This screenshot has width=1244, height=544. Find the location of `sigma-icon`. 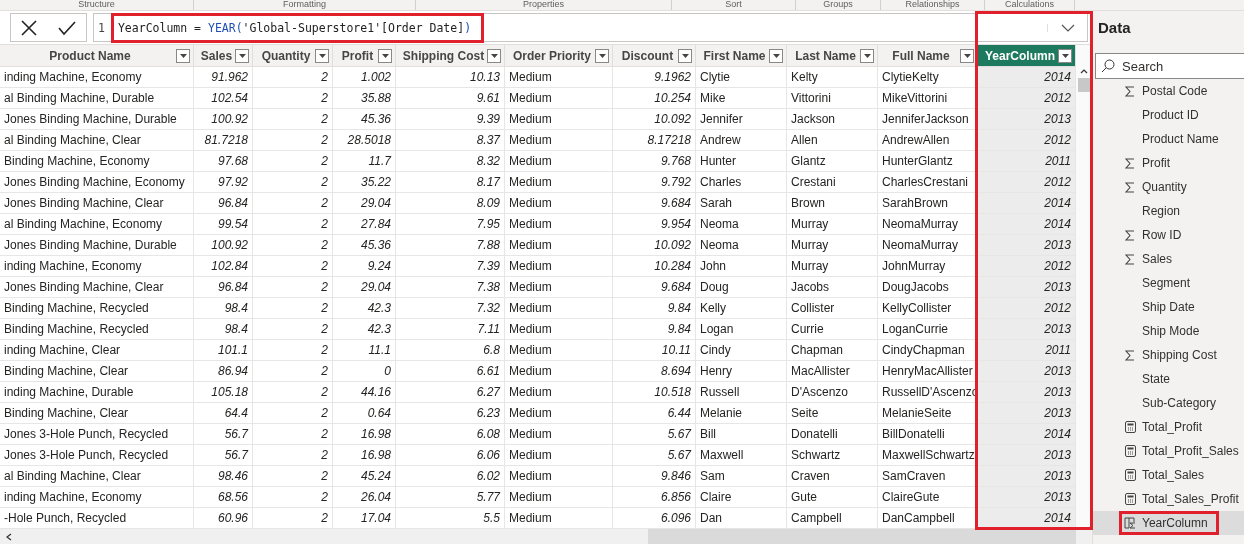

sigma-icon is located at coordinates (1130, 163).